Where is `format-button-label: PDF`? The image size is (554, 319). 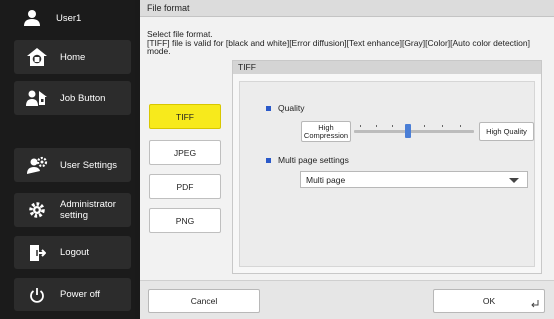 format-button-label: PDF is located at coordinates (185, 186).